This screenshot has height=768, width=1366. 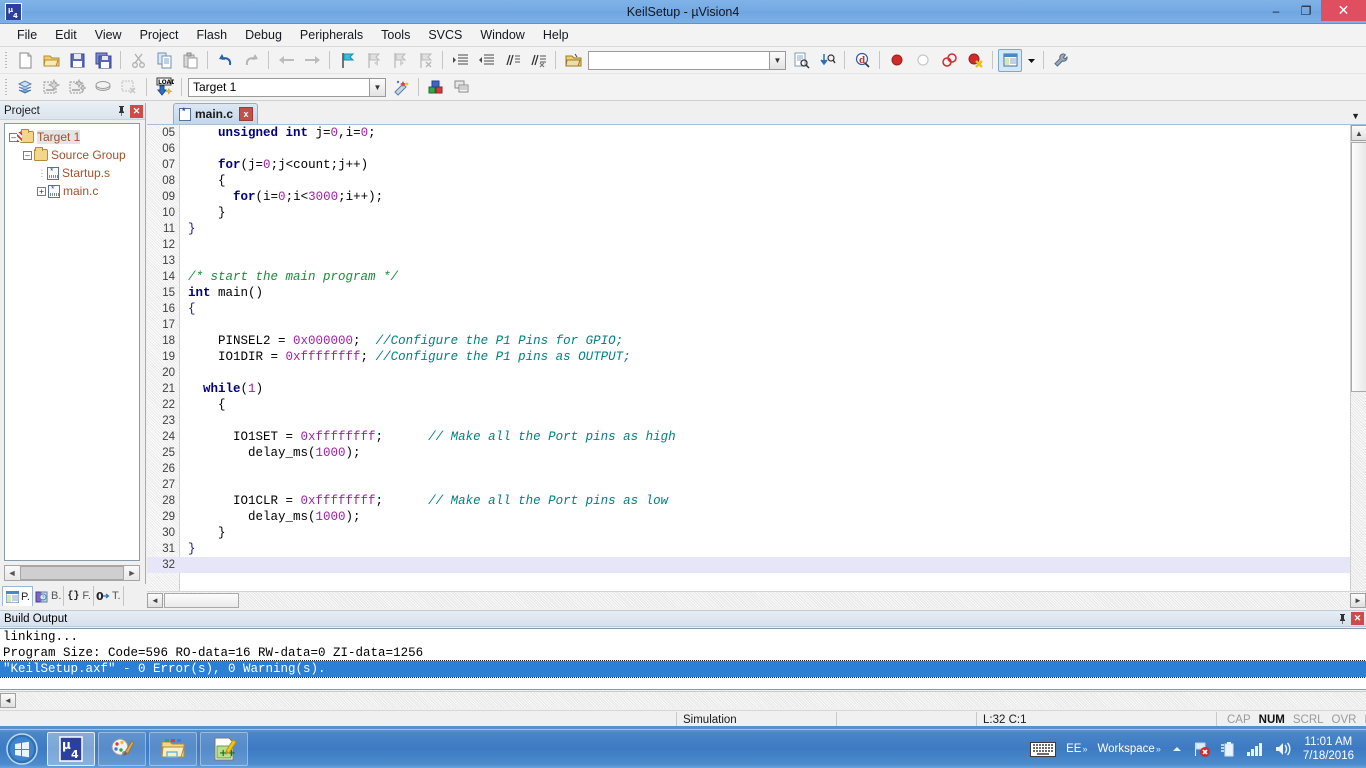 What do you see at coordinates (286, 60) in the screenshot?
I see `navigate-back-icon` at bounding box center [286, 60].